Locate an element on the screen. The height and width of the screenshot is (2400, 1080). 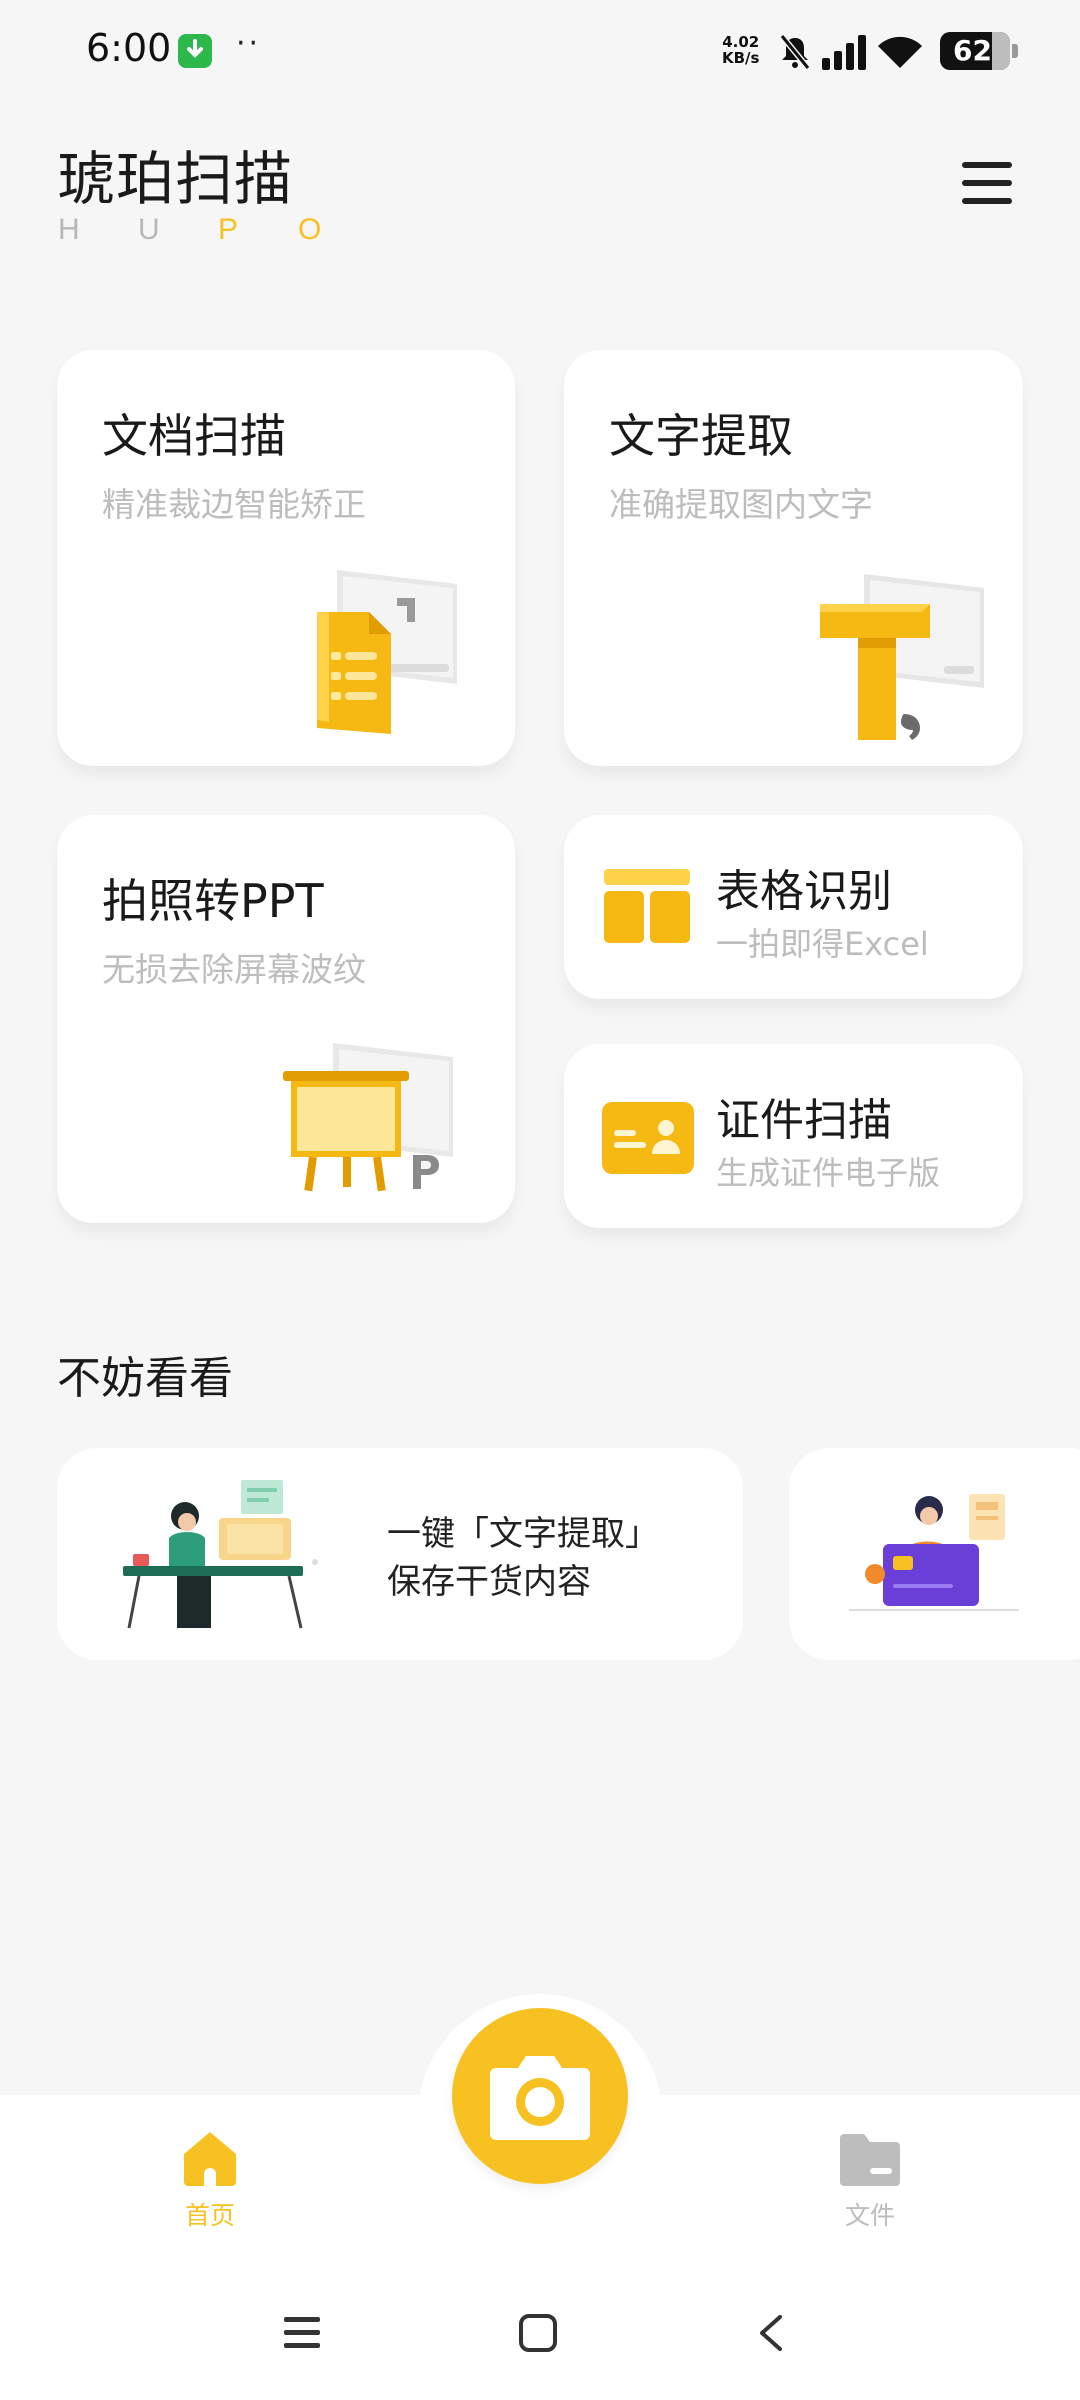
status-bar: 6:00 ·· 4.02 KB/s 62 is located at coordinates (540, 52).